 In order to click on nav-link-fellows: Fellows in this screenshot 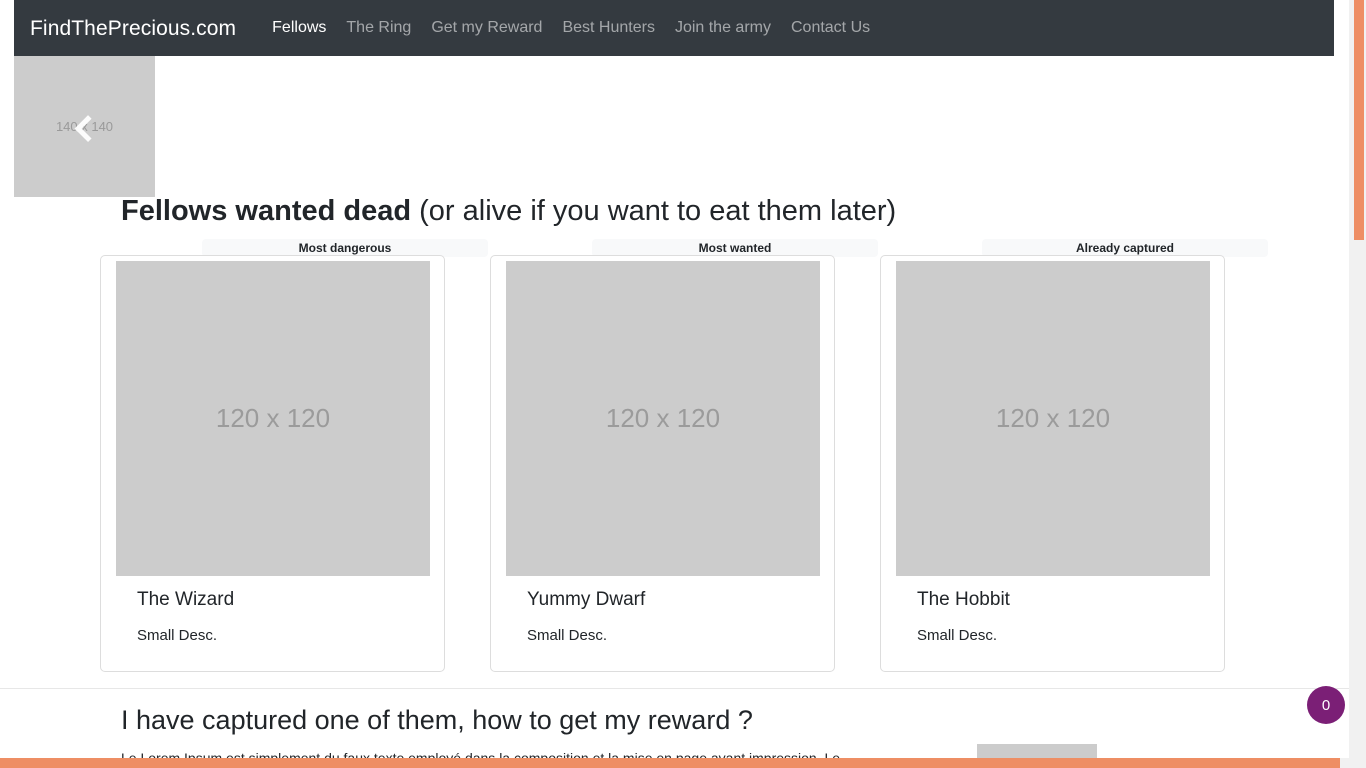, I will do `click(299, 28)`.